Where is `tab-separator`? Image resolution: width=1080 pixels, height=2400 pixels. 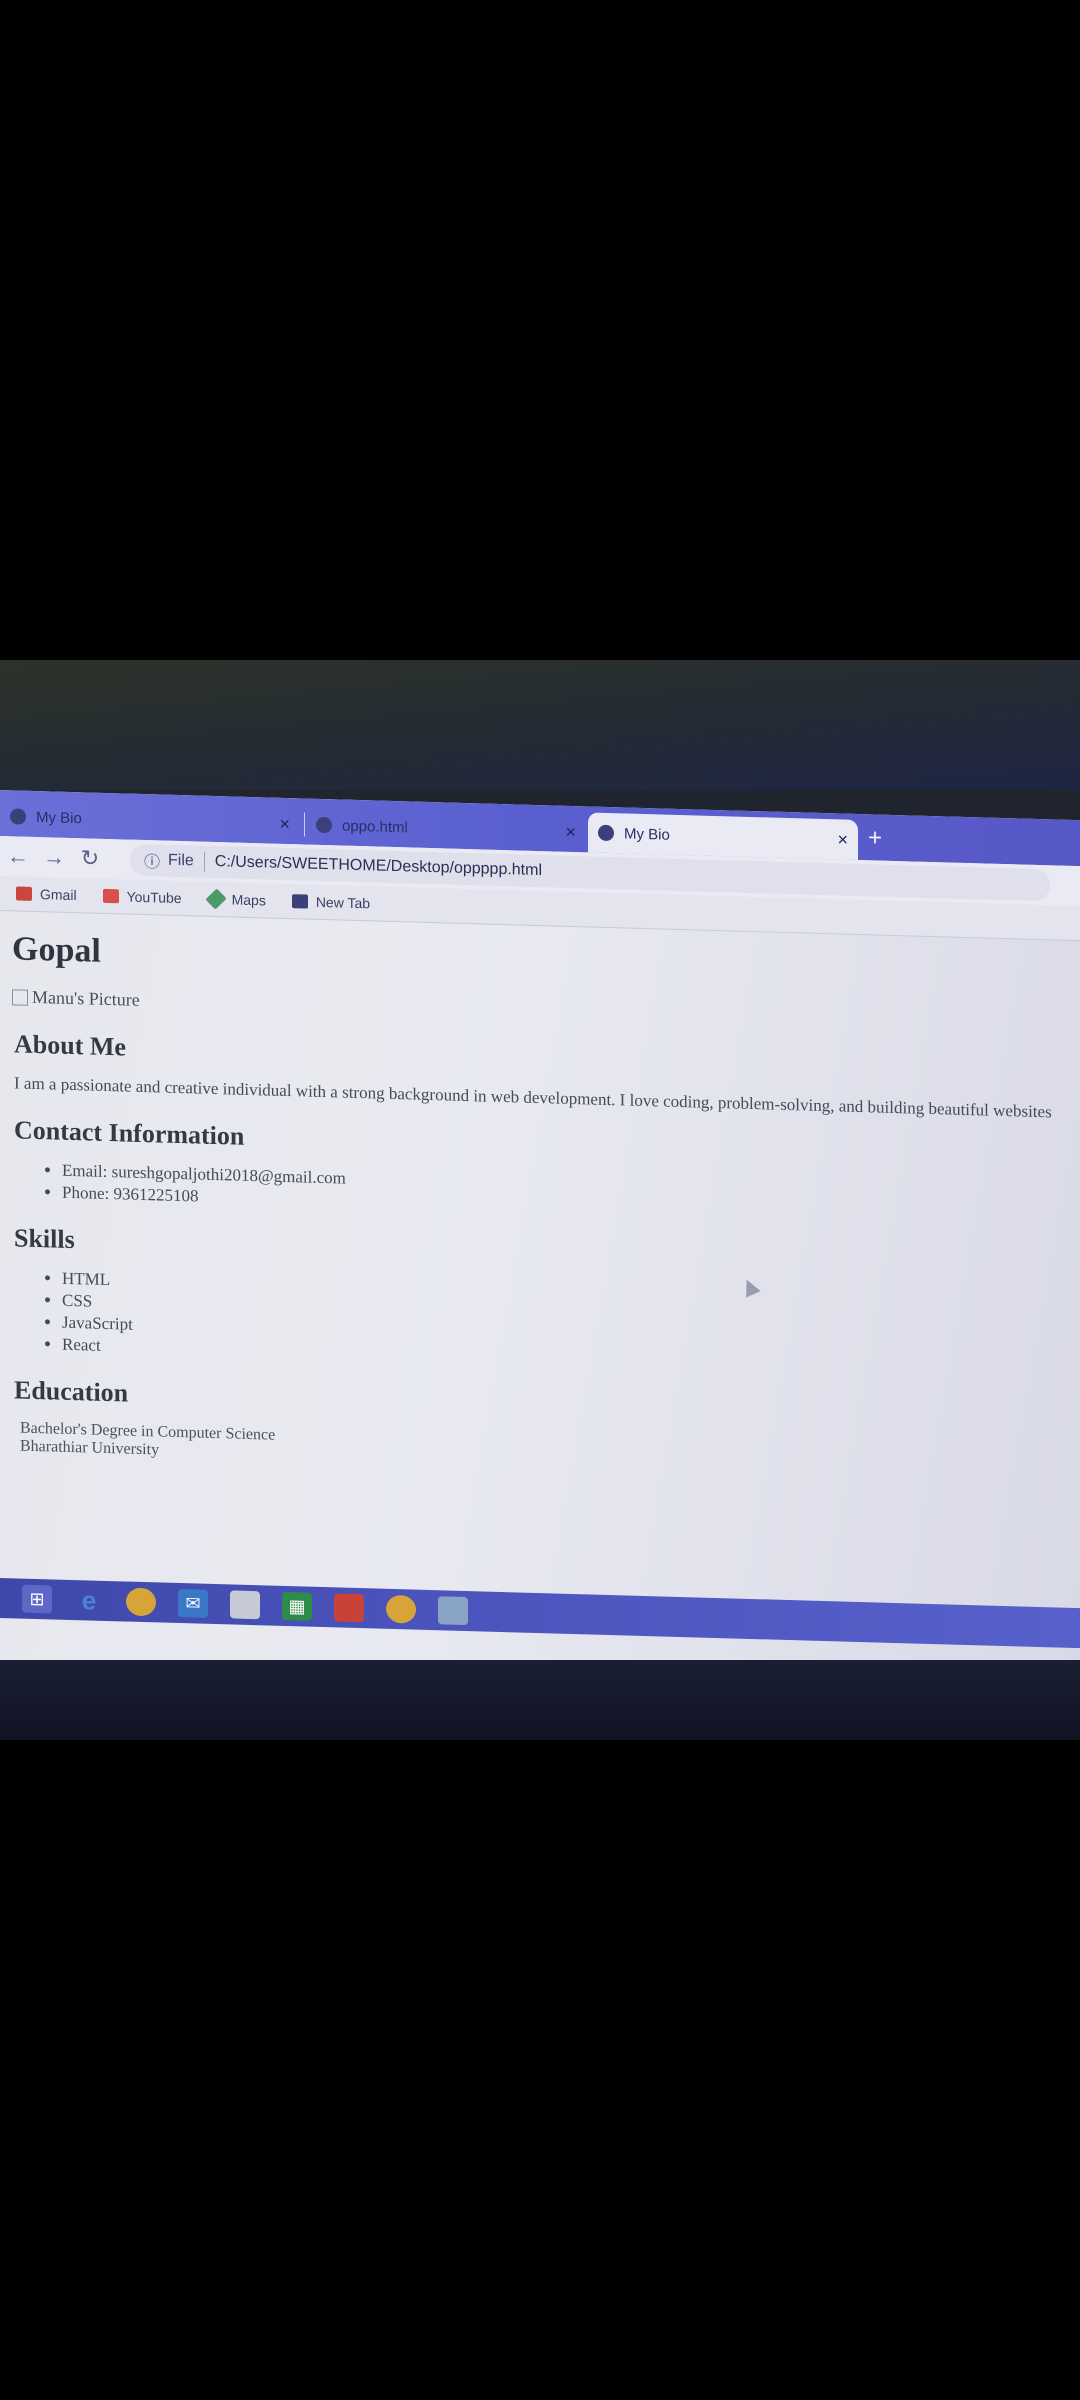 tab-separator is located at coordinates (304, 824).